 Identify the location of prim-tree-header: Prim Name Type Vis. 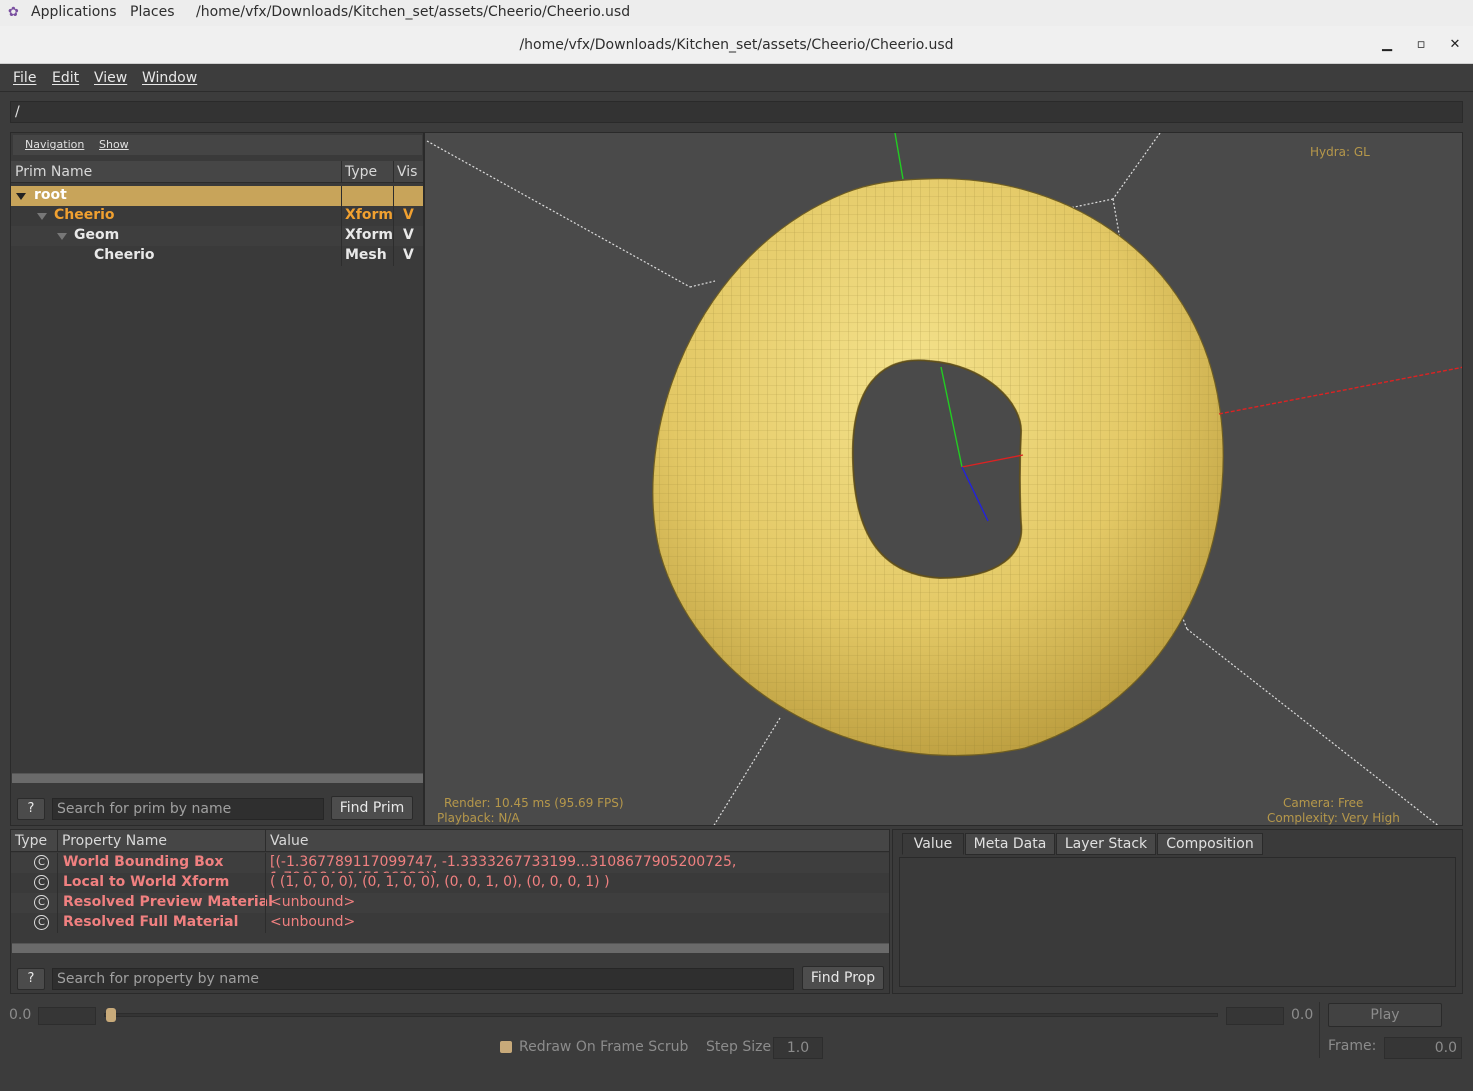
(217, 172).